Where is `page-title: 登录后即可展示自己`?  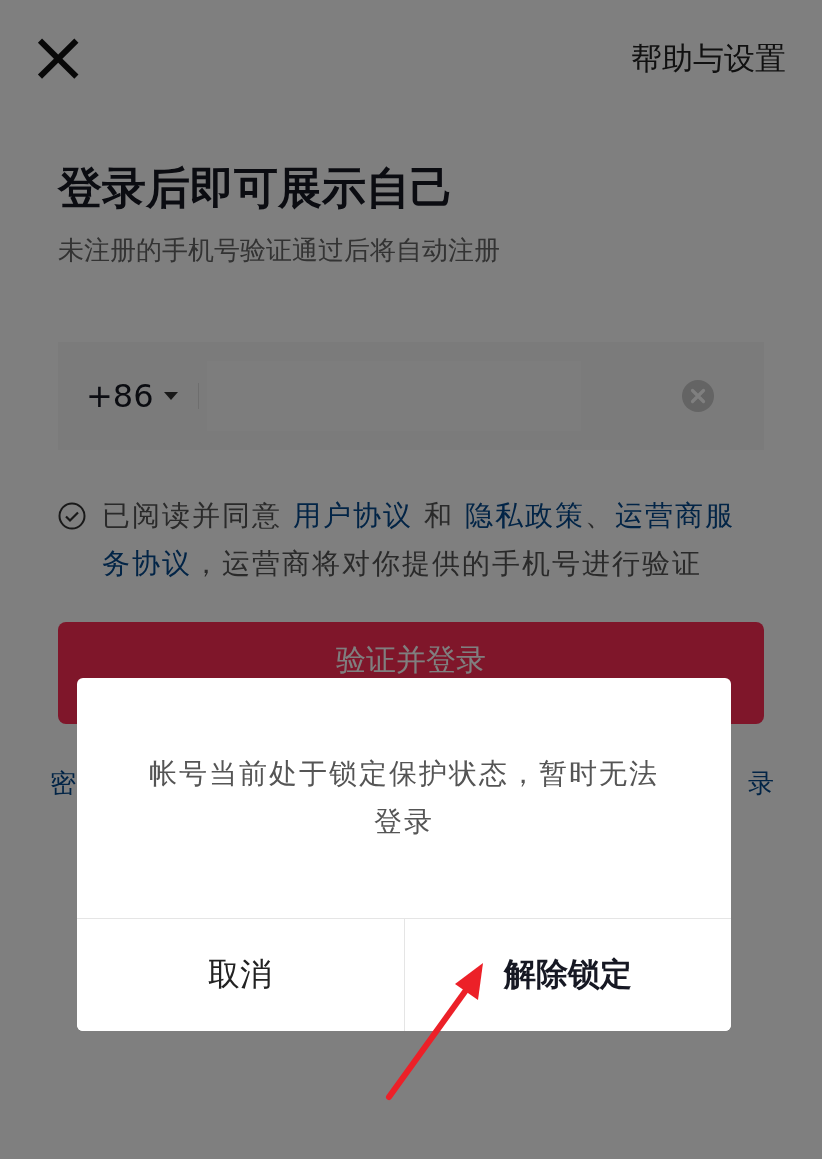
page-title: 登录后即可展示自己 is located at coordinates (256, 188).